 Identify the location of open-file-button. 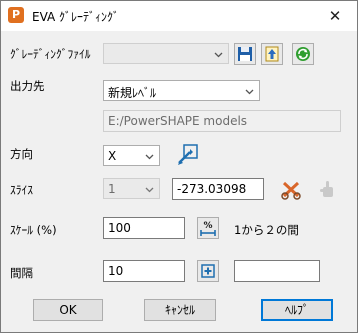
(272, 54).